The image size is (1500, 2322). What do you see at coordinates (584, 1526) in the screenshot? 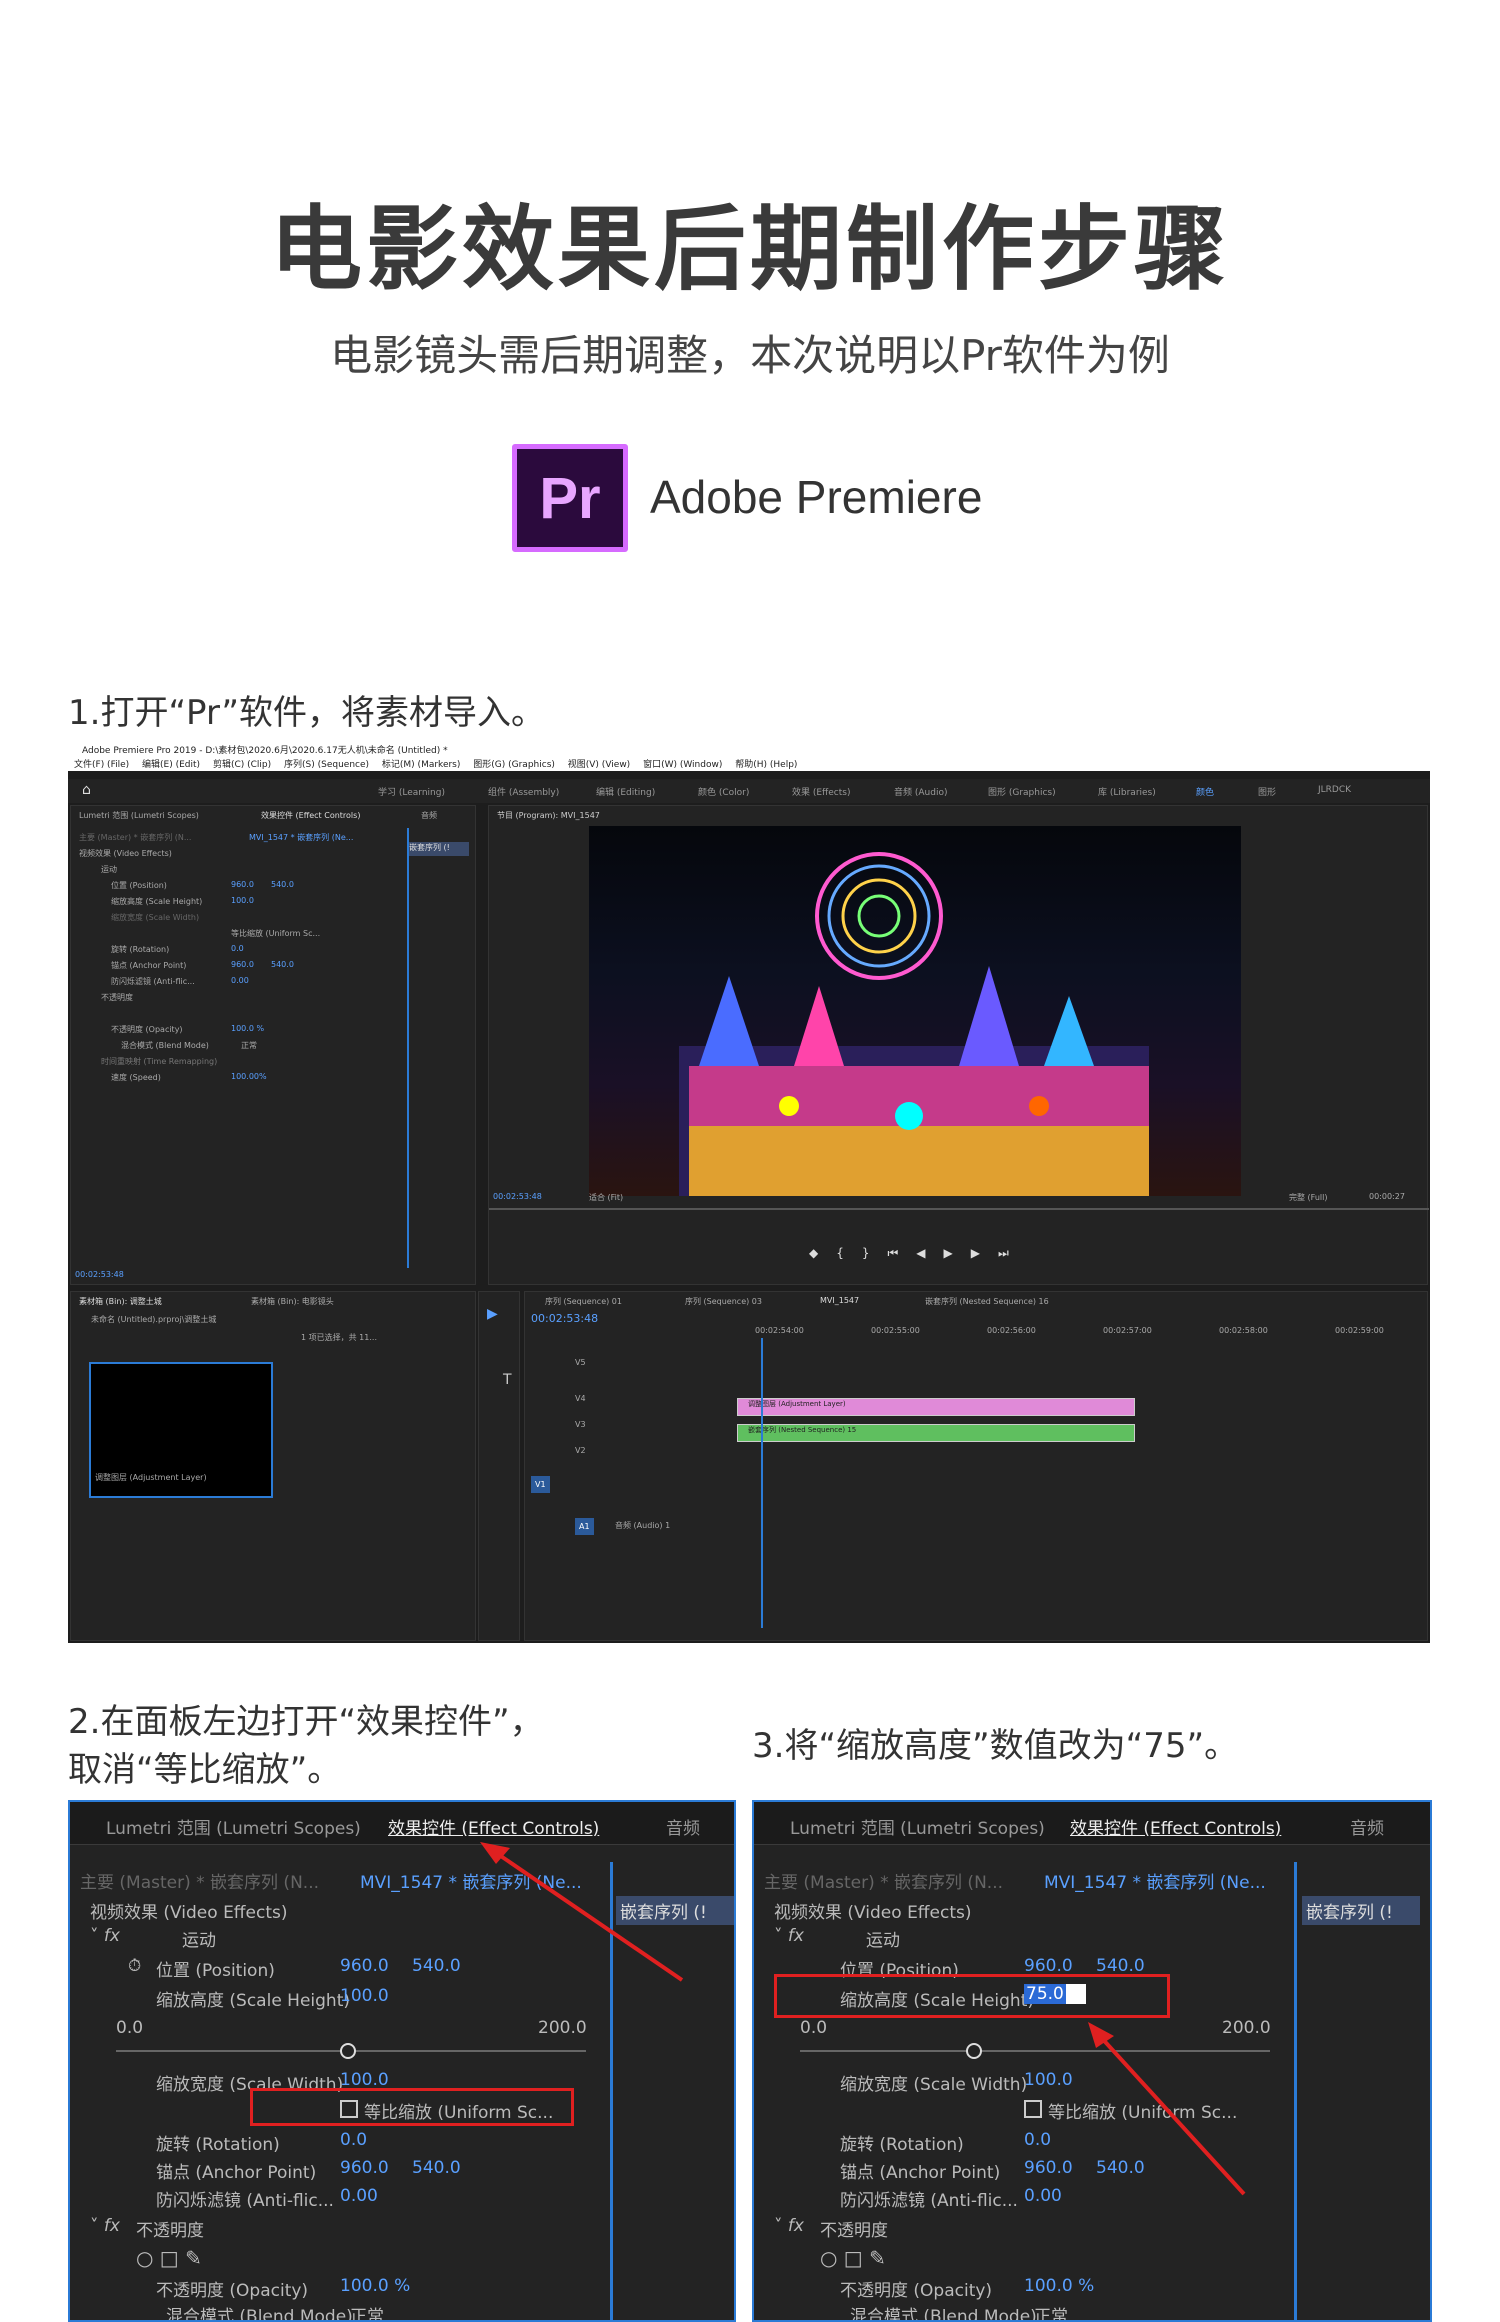
I see `track-a1: A1` at bounding box center [584, 1526].